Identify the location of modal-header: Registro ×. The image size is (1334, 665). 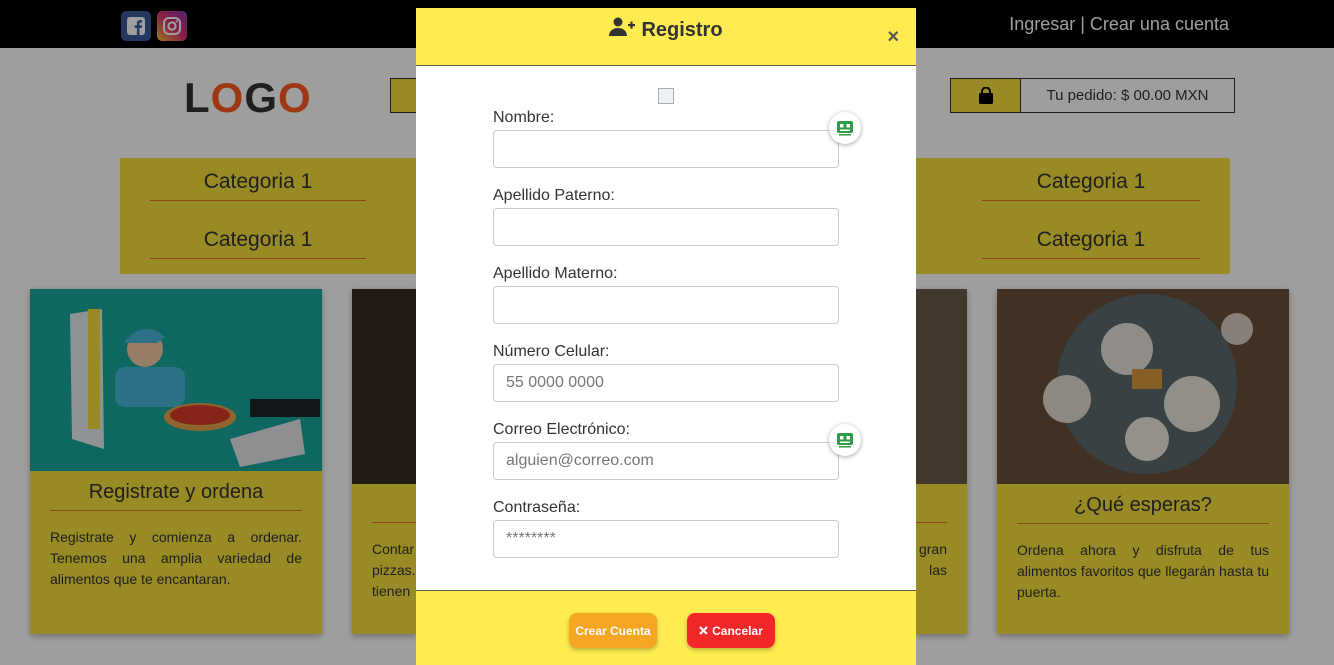
(666, 37).